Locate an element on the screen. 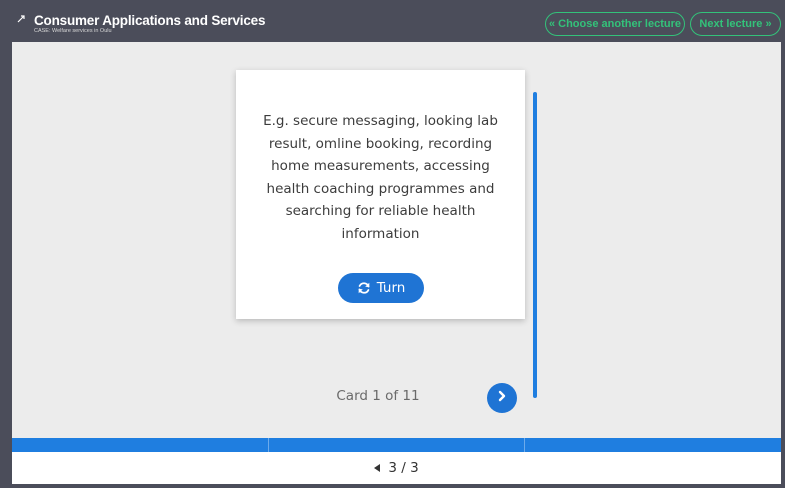  turn-button-label: Turn is located at coordinates (391, 288).